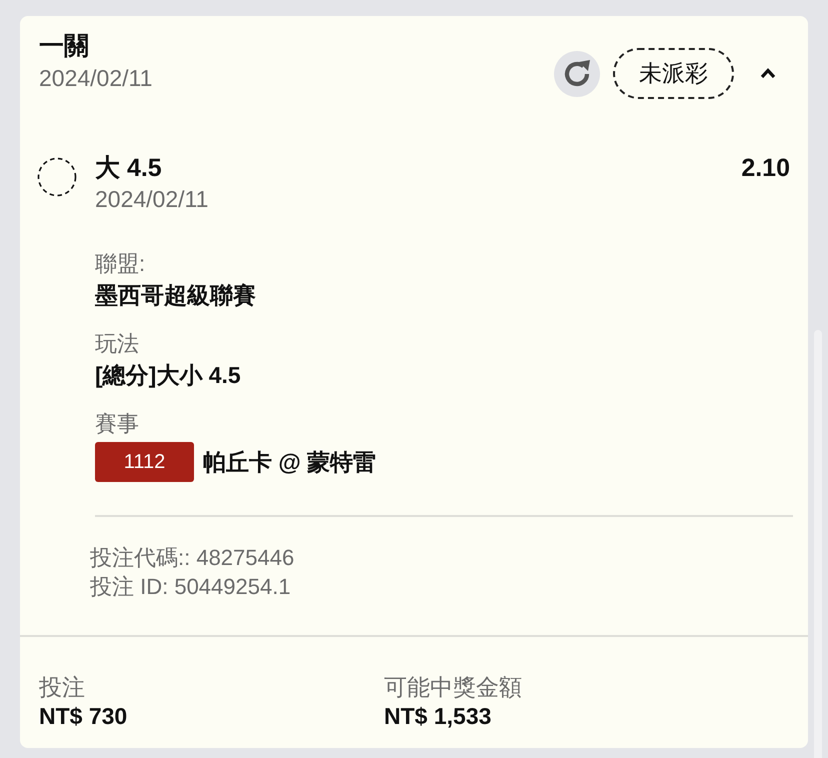 The image size is (828, 758). What do you see at coordinates (96, 78) in the screenshot?
I see `bet-date: 2024/02/11` at bounding box center [96, 78].